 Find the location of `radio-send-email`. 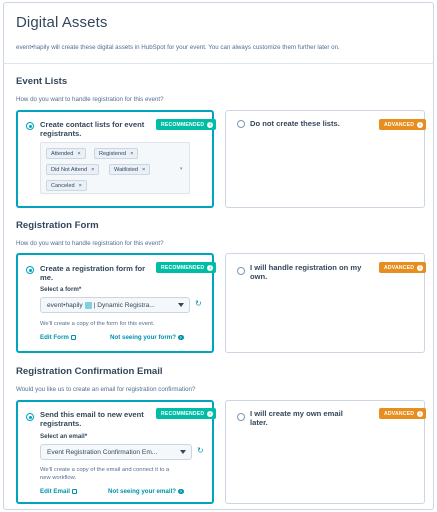

radio-send-email is located at coordinates (30, 417).